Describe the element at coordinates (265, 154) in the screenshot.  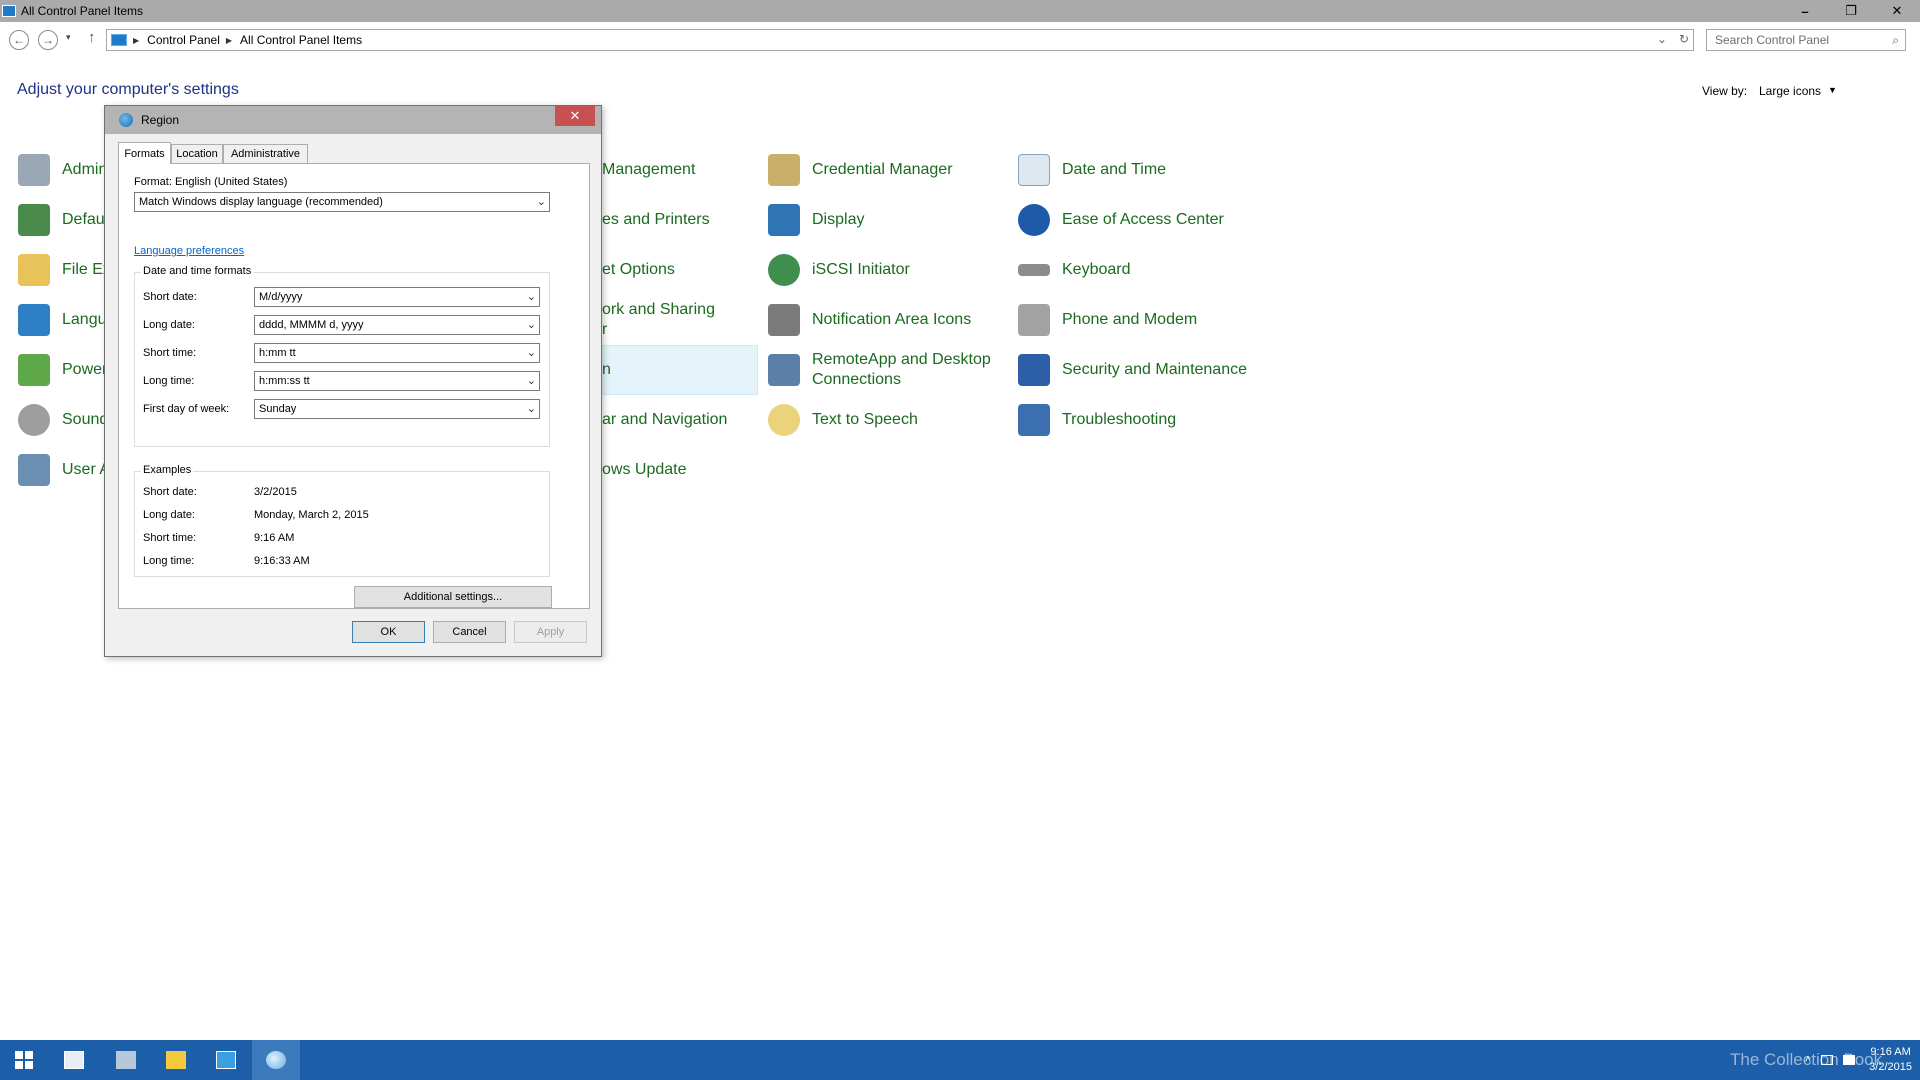
I see `tab-administrative: Administrative` at that location.